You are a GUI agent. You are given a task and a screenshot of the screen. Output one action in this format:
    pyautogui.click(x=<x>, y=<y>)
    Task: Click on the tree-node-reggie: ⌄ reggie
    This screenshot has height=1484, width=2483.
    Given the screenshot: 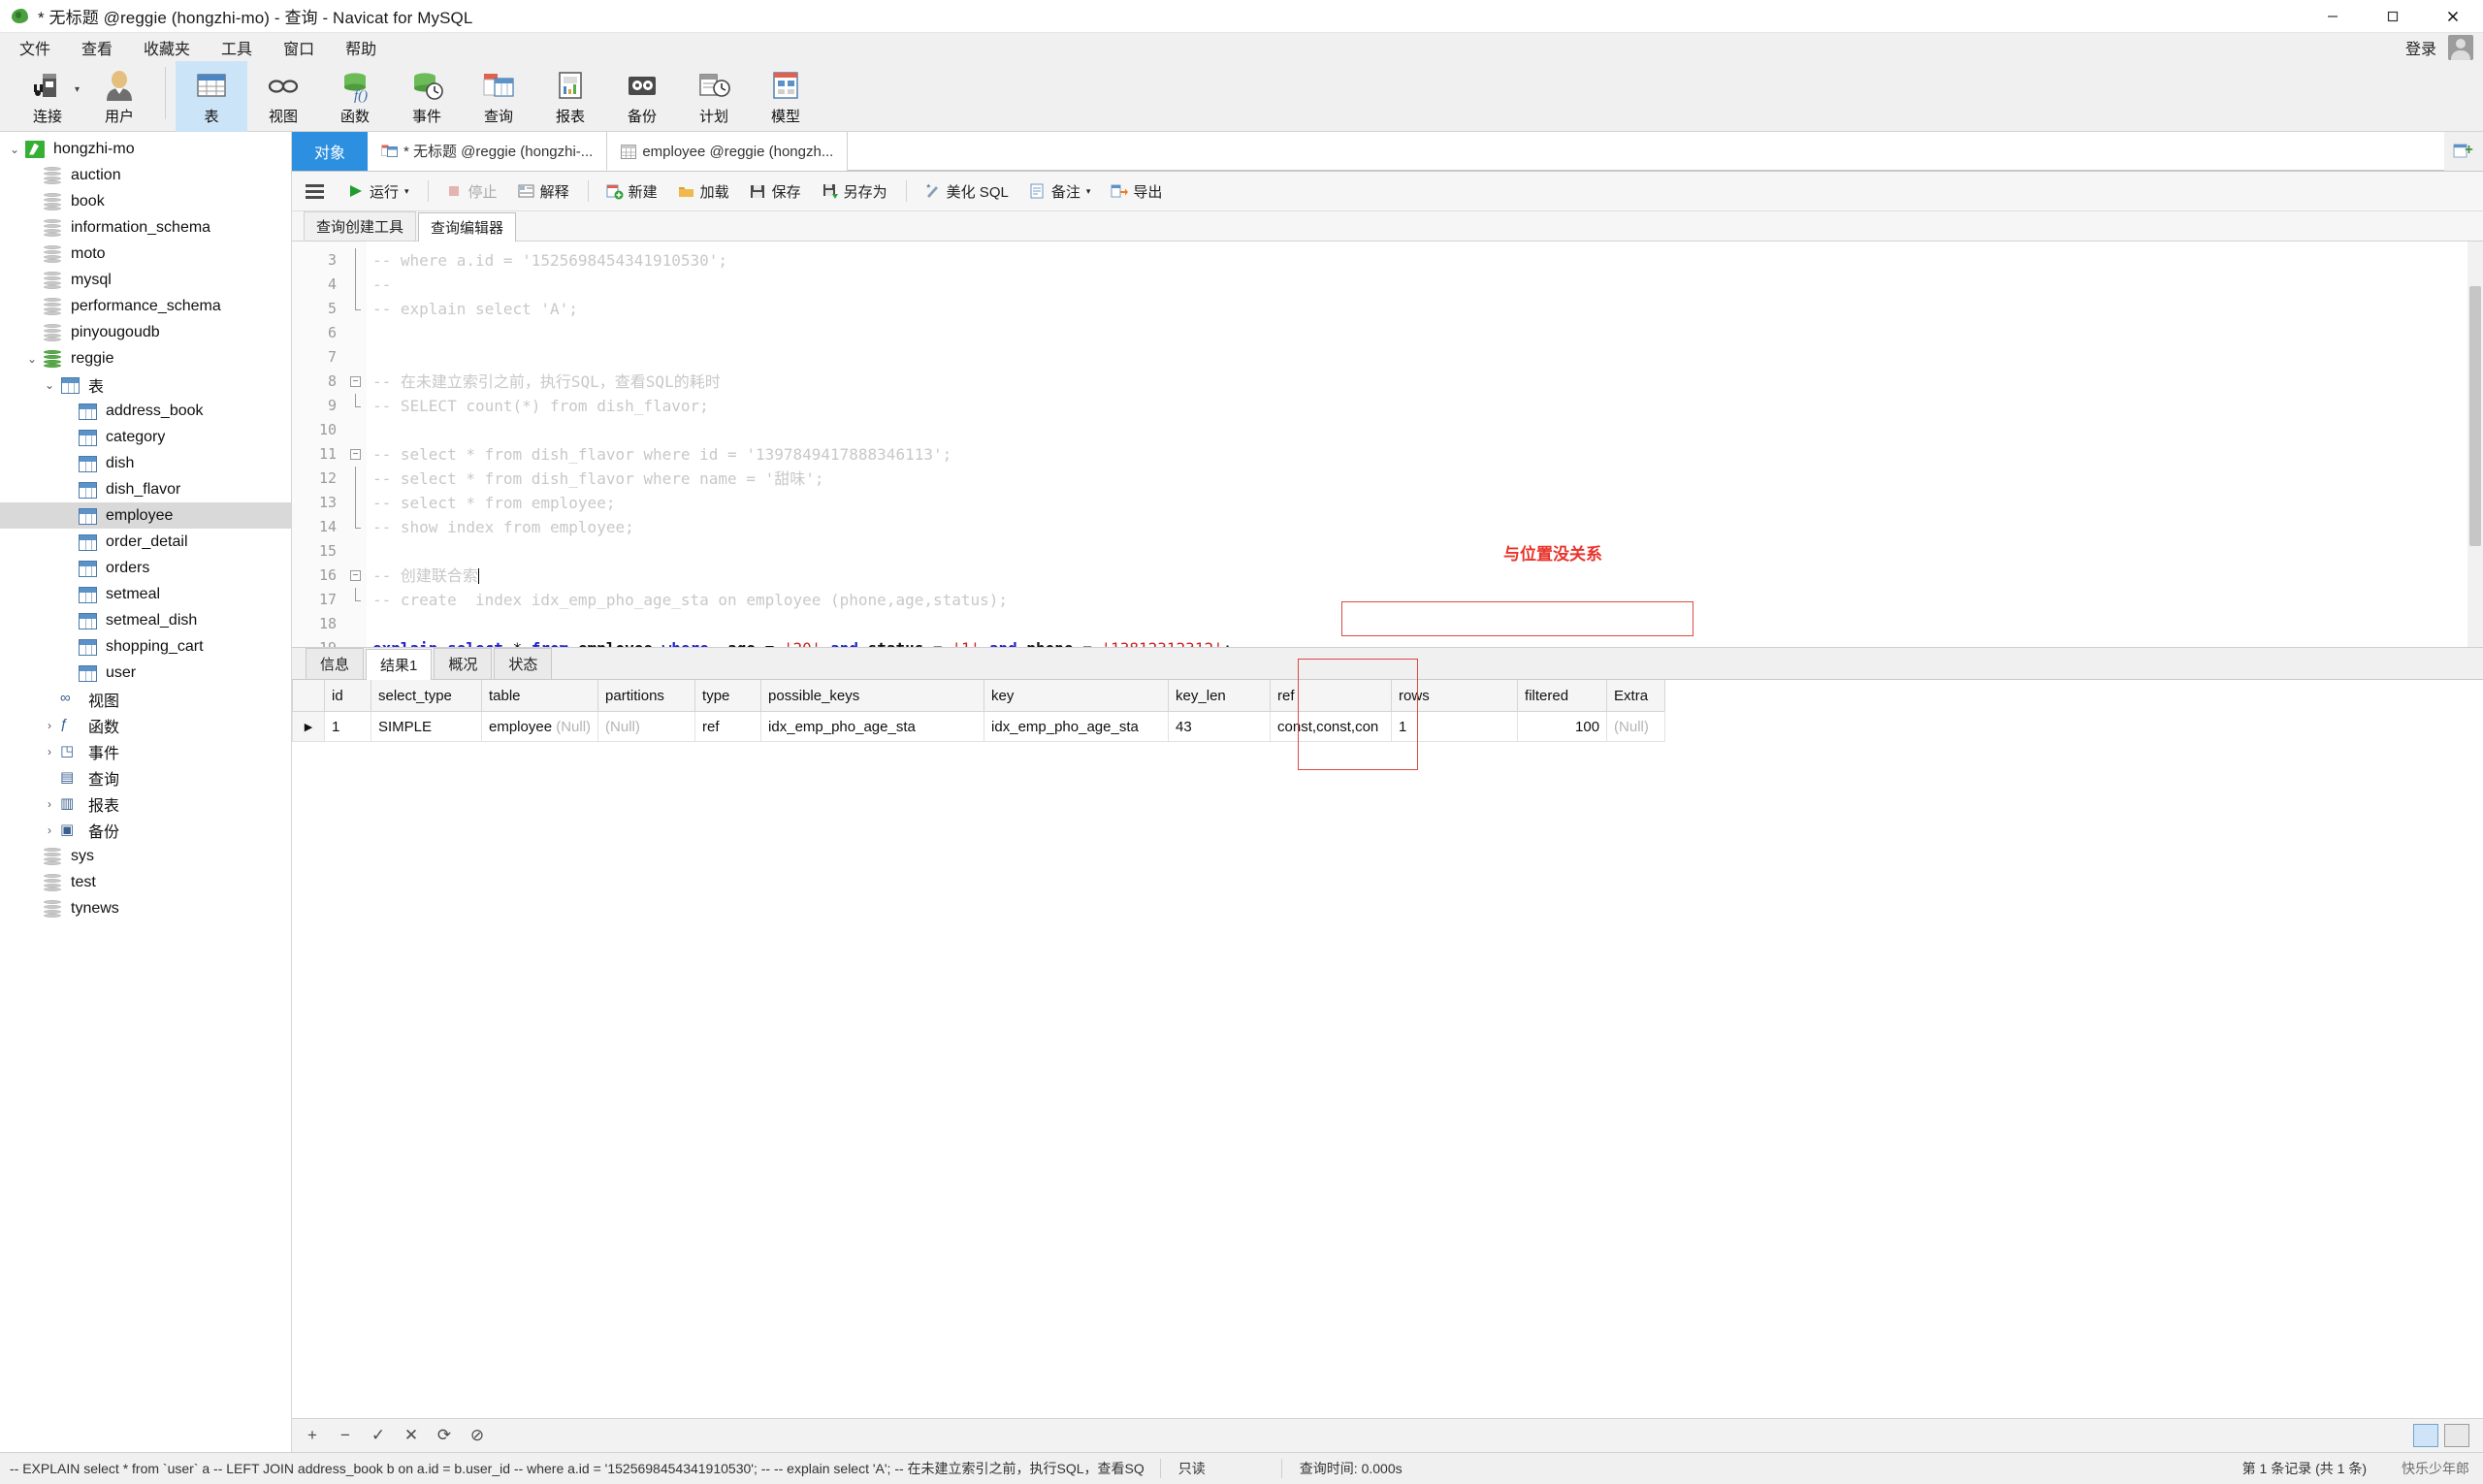 What is the action you would take?
    pyautogui.click(x=145, y=358)
    